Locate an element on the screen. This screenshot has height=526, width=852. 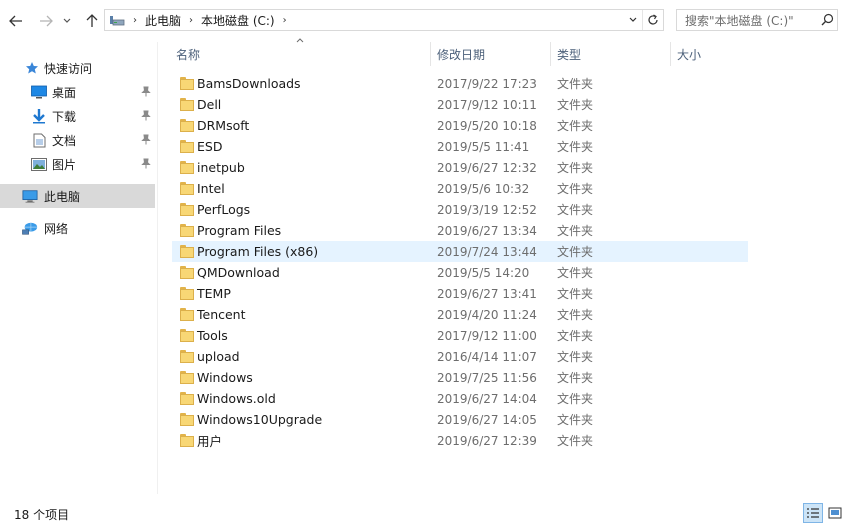
picture-icon is located at coordinates (39, 164).